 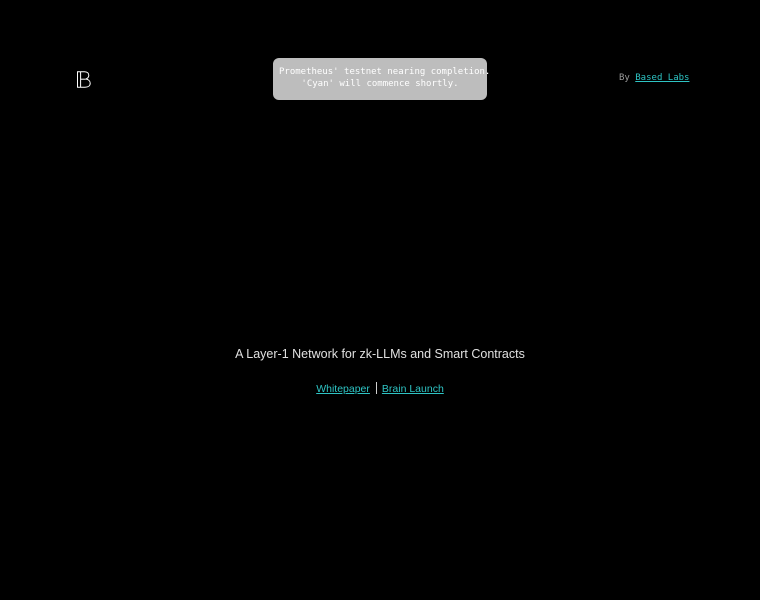 What do you see at coordinates (376, 388) in the screenshot?
I see `link-divider` at bounding box center [376, 388].